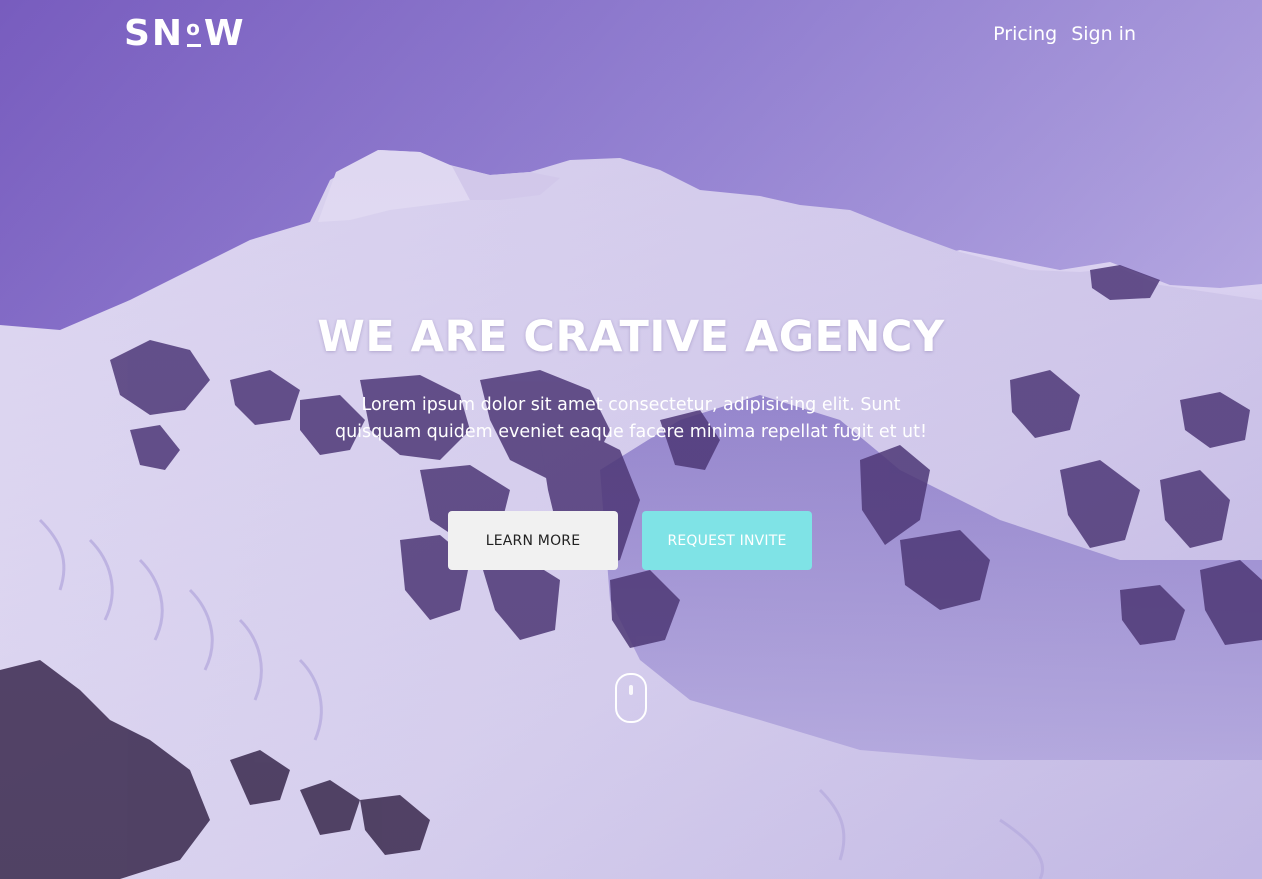 The width and height of the screenshot is (1262, 879). Describe the element at coordinates (533, 540) in the screenshot. I see `learn-more-button: LEARN MORE` at that location.